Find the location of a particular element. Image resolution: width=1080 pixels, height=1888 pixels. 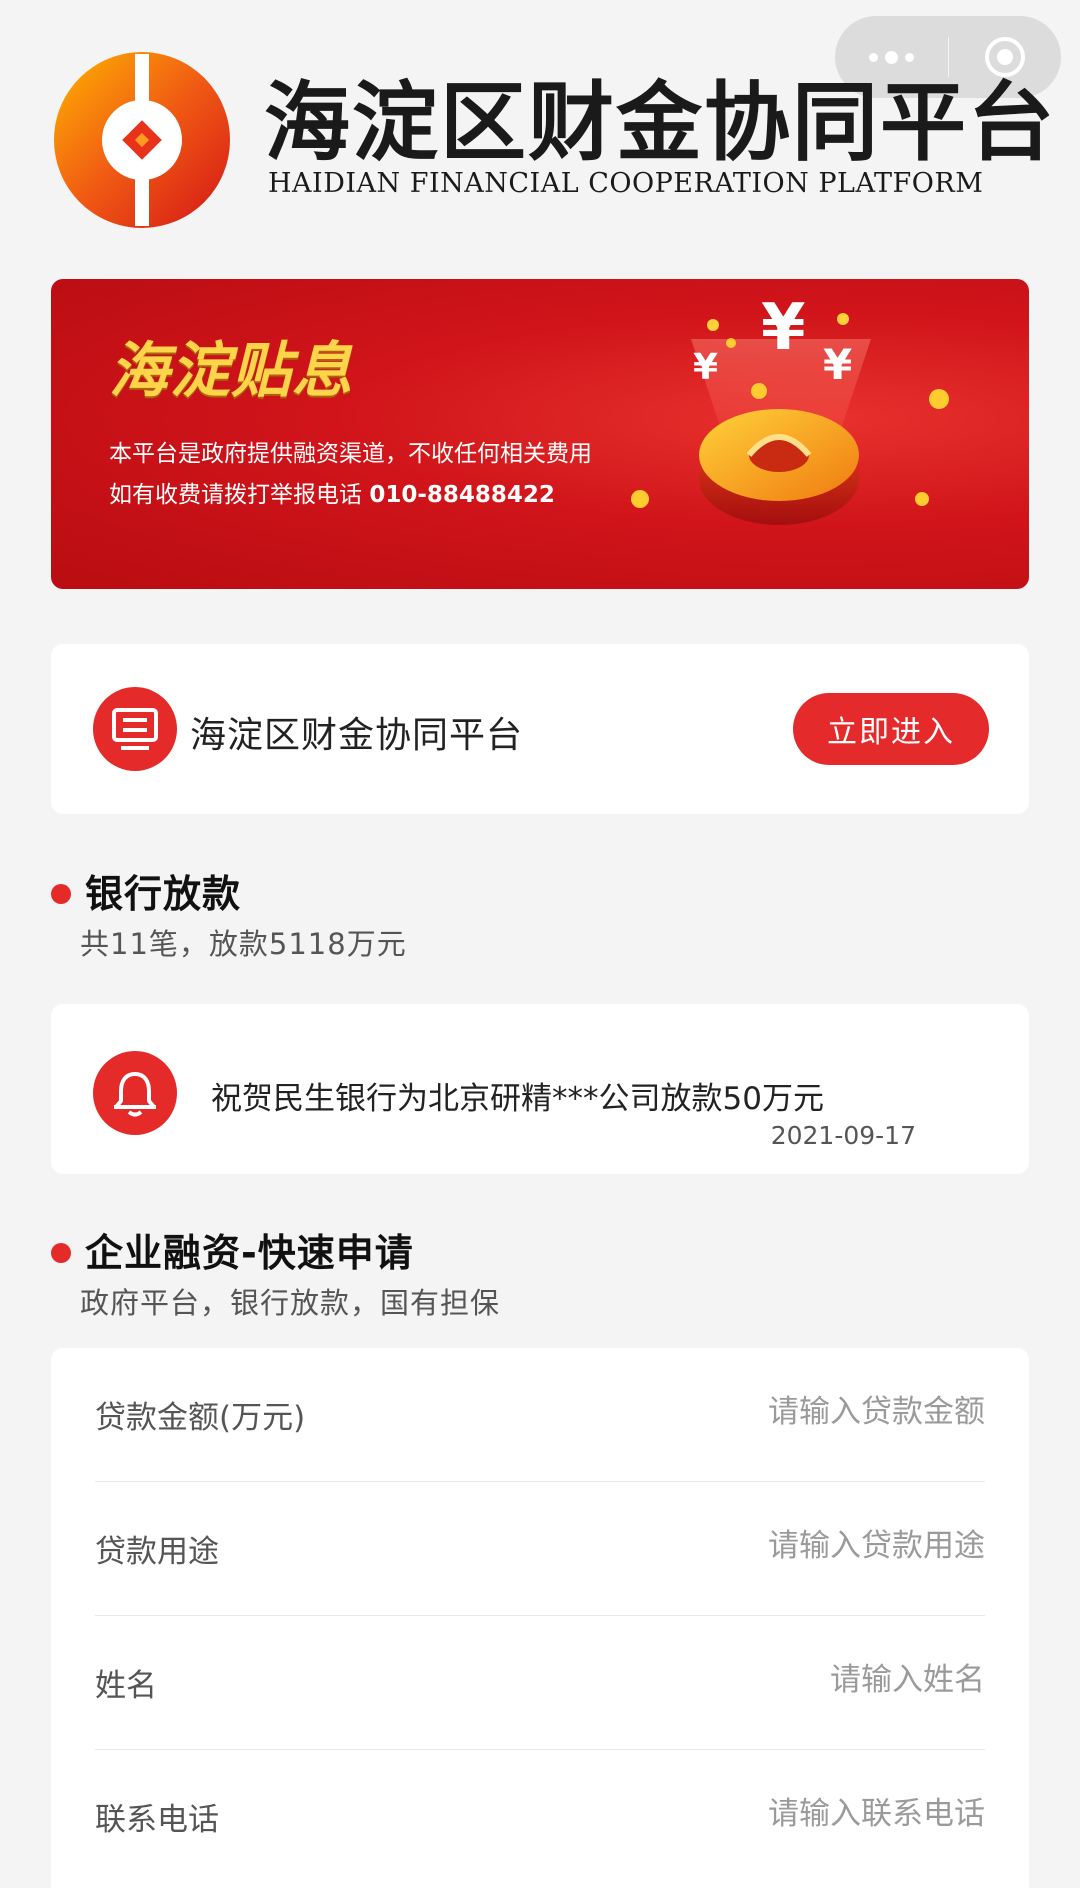

banner-report-text: 如有收费请拨打举报电话 is located at coordinates (239, 495).